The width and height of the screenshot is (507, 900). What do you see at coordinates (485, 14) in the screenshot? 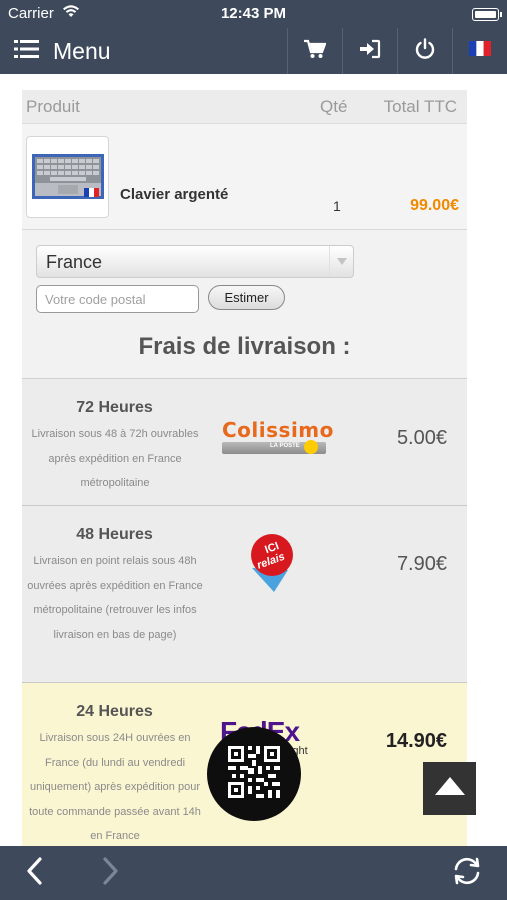
I see `battery-icon` at bounding box center [485, 14].